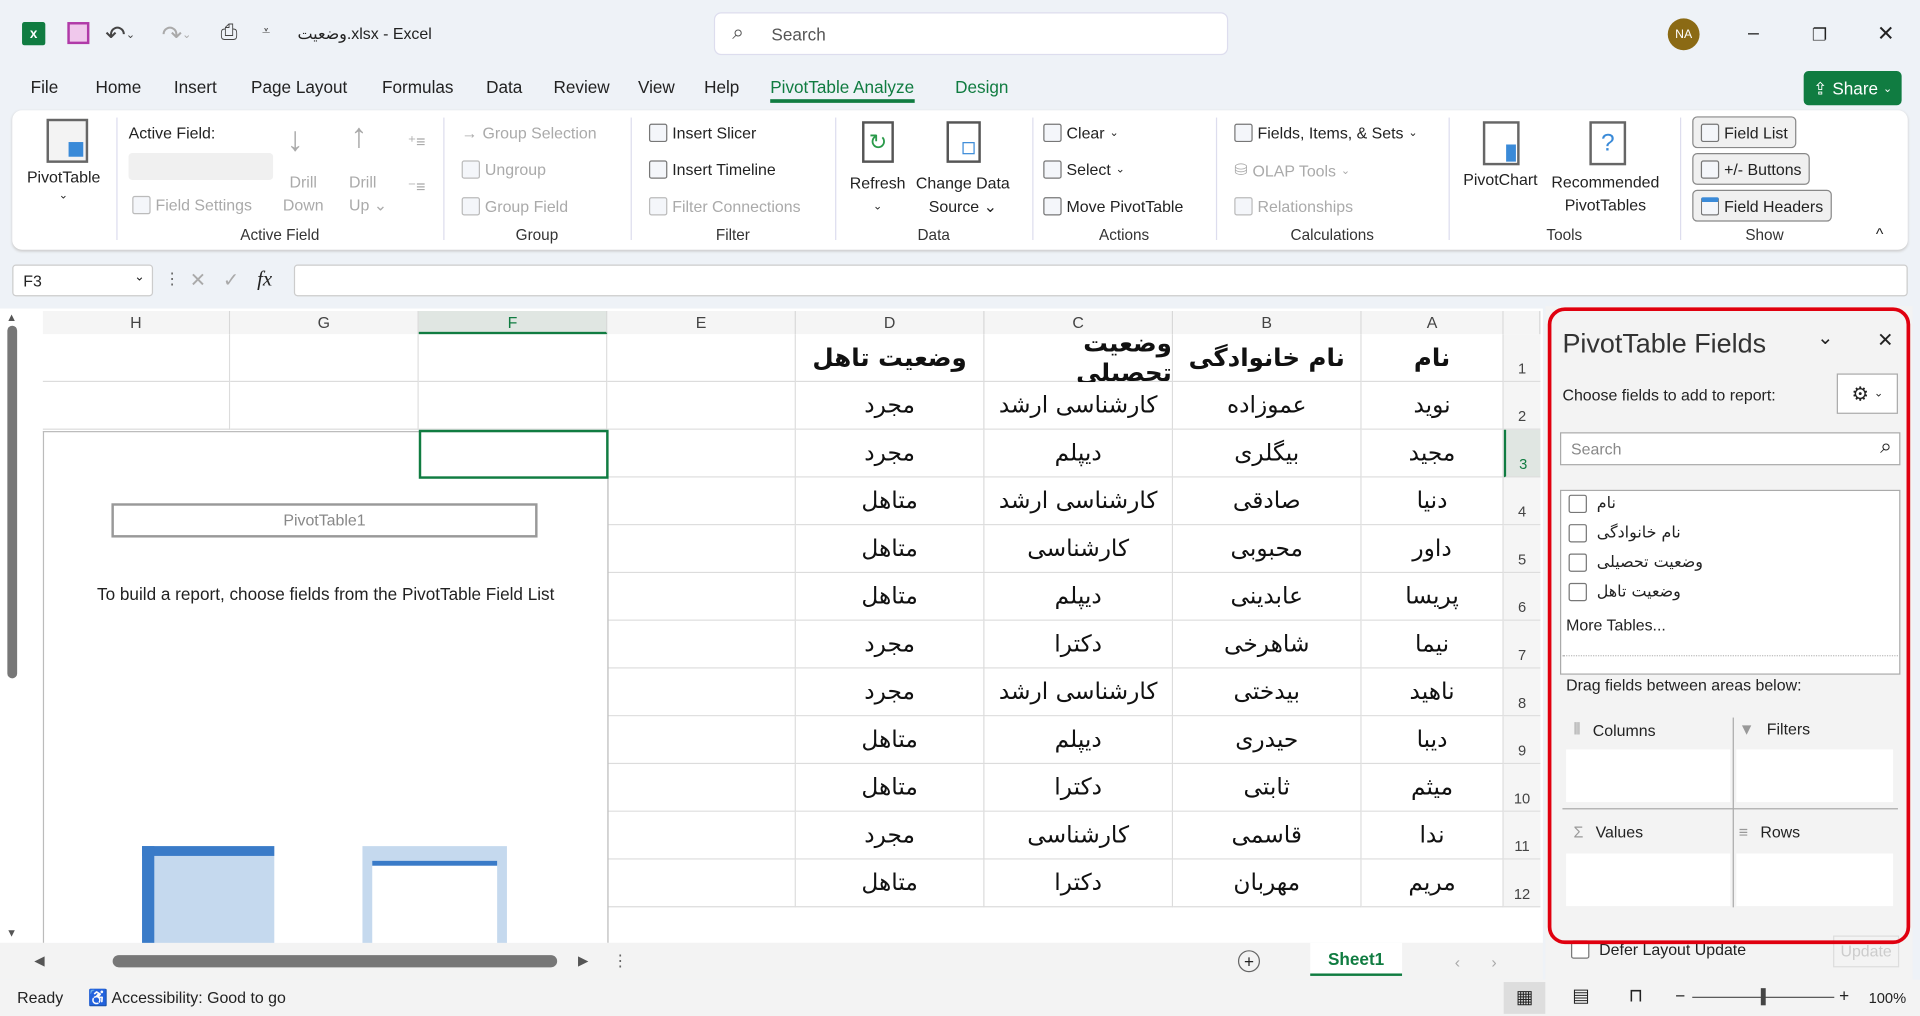 The height and width of the screenshot is (1016, 1920). Describe the element at coordinates (1522, 644) in the screenshot. I see `row-header-7: 7` at that location.